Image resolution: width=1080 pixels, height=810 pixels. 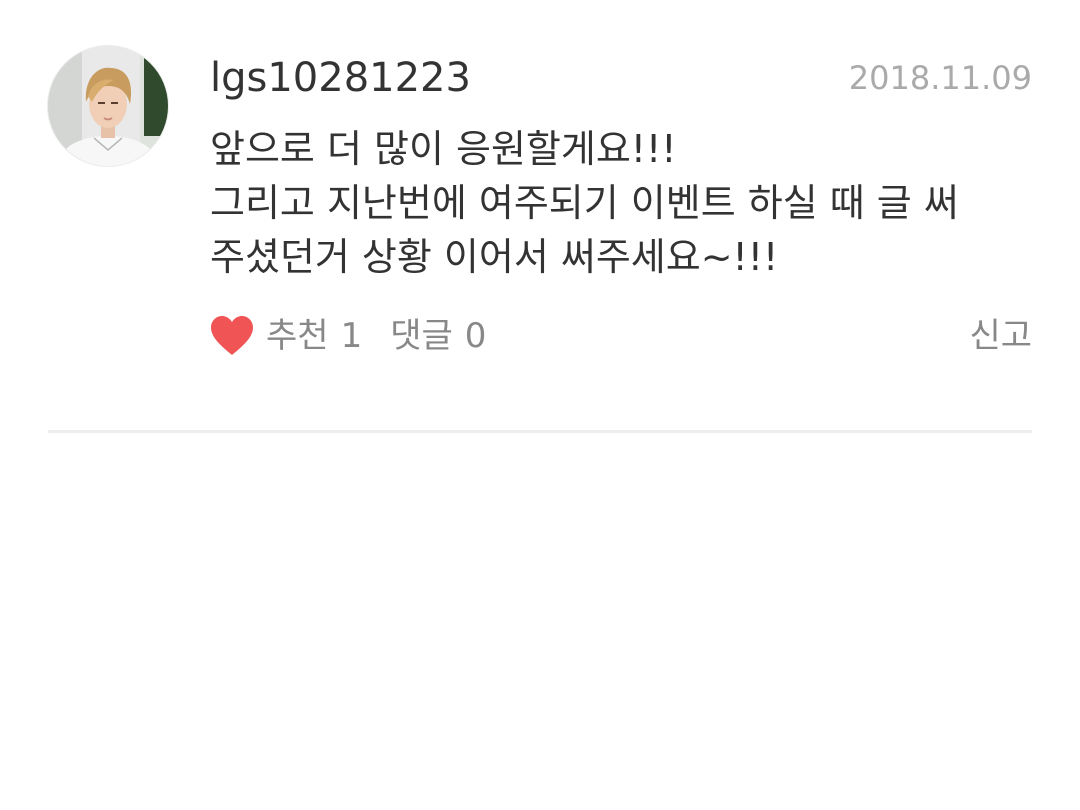 I want to click on comment-body-line: 주셨던거 상황 이어서 써주세요~!!!, so click(x=494, y=257).